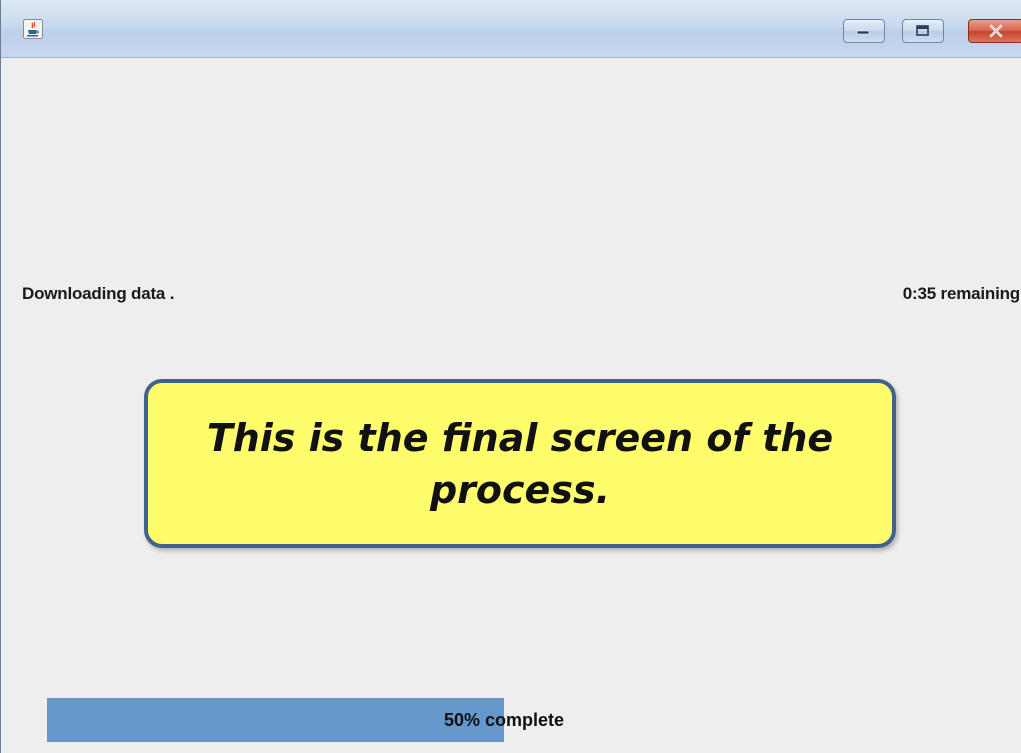 The image size is (1021, 753). I want to click on close-icon, so click(996, 31).